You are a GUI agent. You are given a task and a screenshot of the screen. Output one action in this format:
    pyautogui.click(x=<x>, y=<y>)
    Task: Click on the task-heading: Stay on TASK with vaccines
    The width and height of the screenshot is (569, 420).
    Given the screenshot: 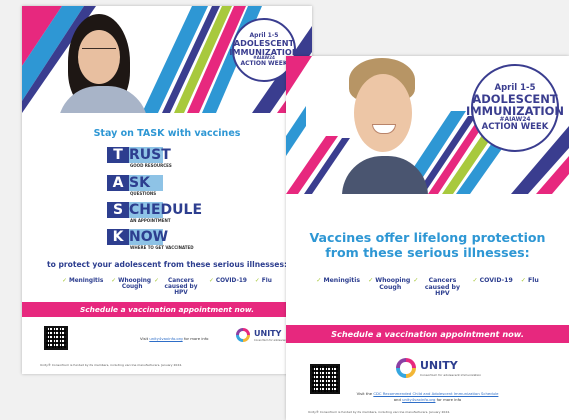 What is the action you would take?
    pyautogui.click(x=167, y=133)
    